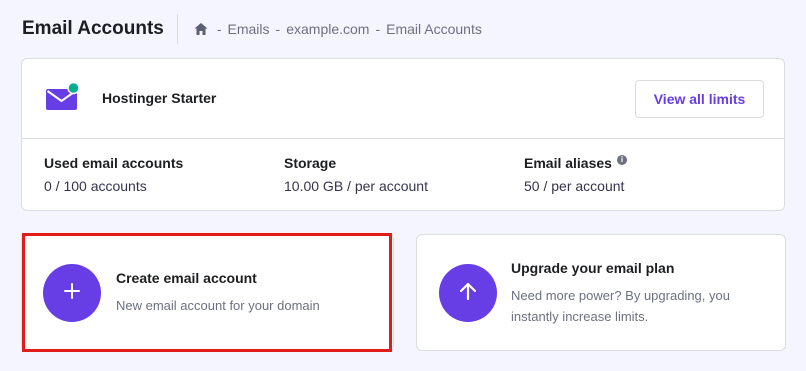 This screenshot has height=371, width=806. I want to click on card-title: Create email account, so click(186, 278).